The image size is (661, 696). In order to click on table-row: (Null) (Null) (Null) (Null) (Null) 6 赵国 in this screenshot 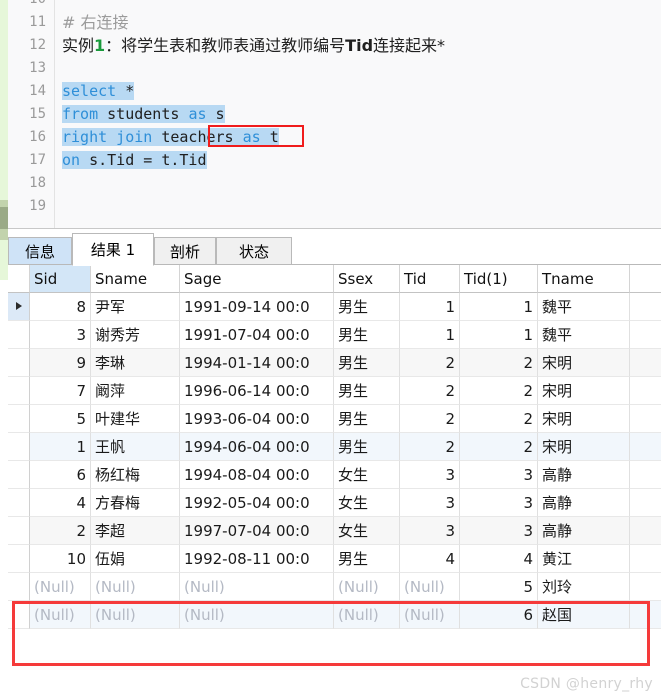, I will do `click(334, 615)`.